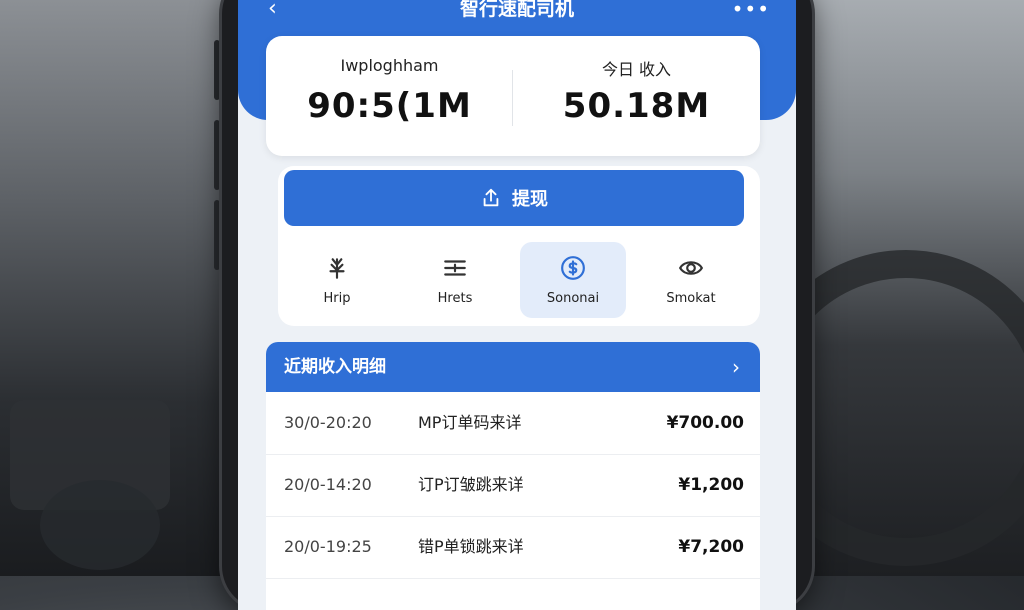 Image resolution: width=1024 pixels, height=610 pixels. I want to click on quick-action-sononai: Sononai, so click(573, 280).